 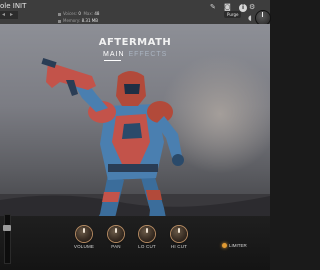 I want to click on limiter-label: LIMITER, so click(x=238, y=245).